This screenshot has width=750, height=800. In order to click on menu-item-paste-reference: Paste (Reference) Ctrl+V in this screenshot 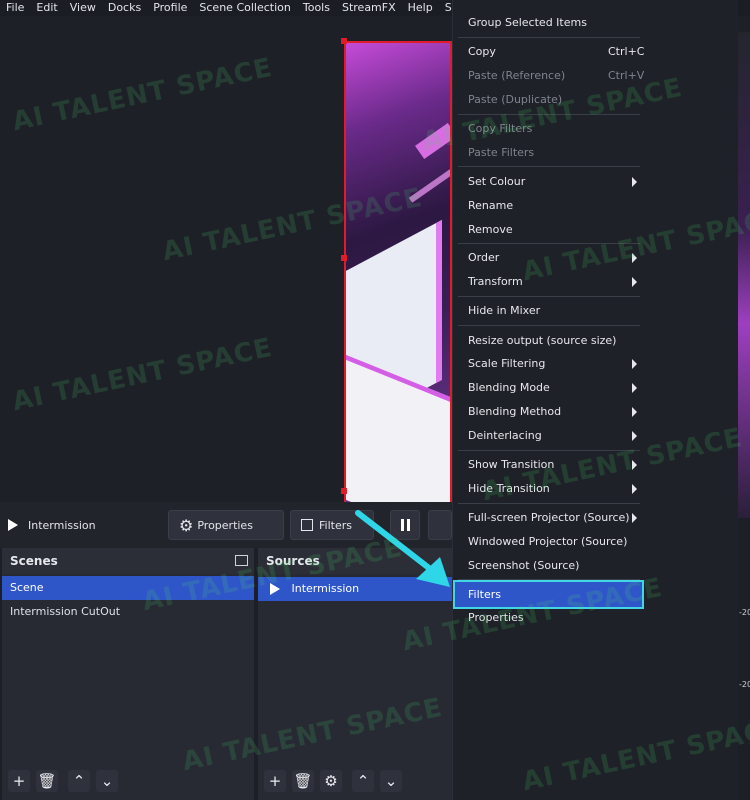, I will do `click(551, 76)`.